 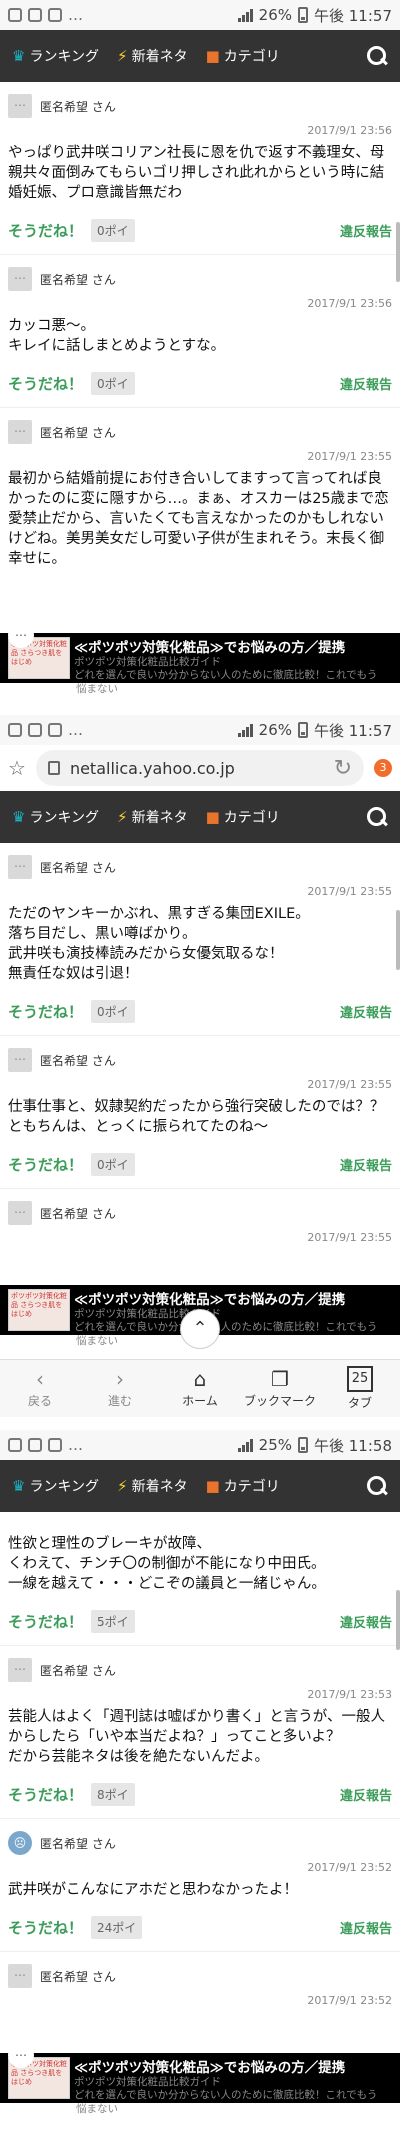 What do you see at coordinates (226, 1327) in the screenshot?
I see `ad-line: どれを選んで良いか分からない人のために徹底比較！これでもう` at bounding box center [226, 1327].